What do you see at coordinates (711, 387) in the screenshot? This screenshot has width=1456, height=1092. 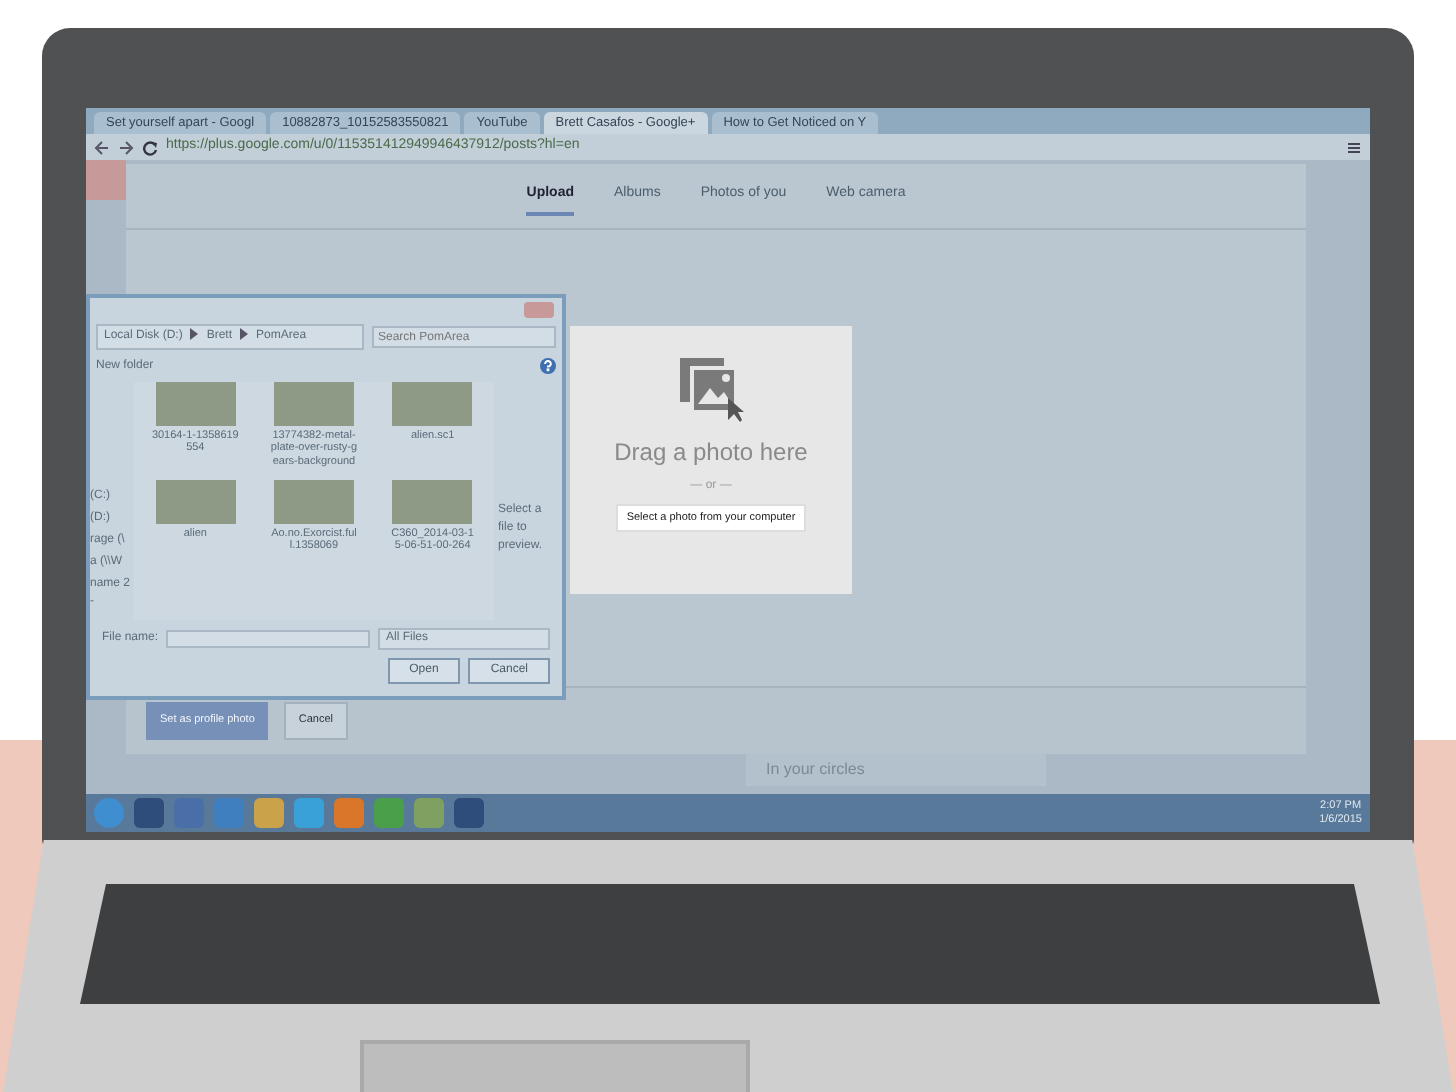 I see `photo-icon` at bounding box center [711, 387].